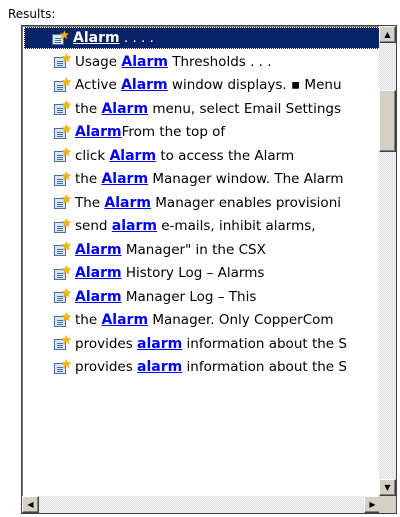  Describe the element at coordinates (136, 38) in the screenshot. I see `result-text-after: . . . .` at that location.